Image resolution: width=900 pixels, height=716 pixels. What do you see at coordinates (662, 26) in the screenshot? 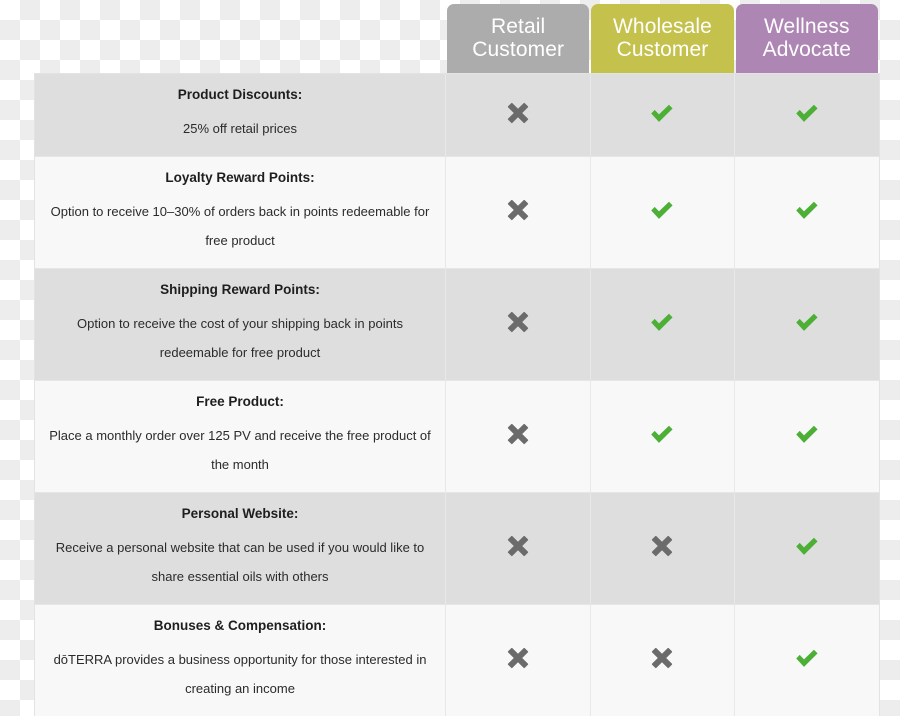
I see `column-header-wholesale-line1: Wholesale` at bounding box center [662, 26].